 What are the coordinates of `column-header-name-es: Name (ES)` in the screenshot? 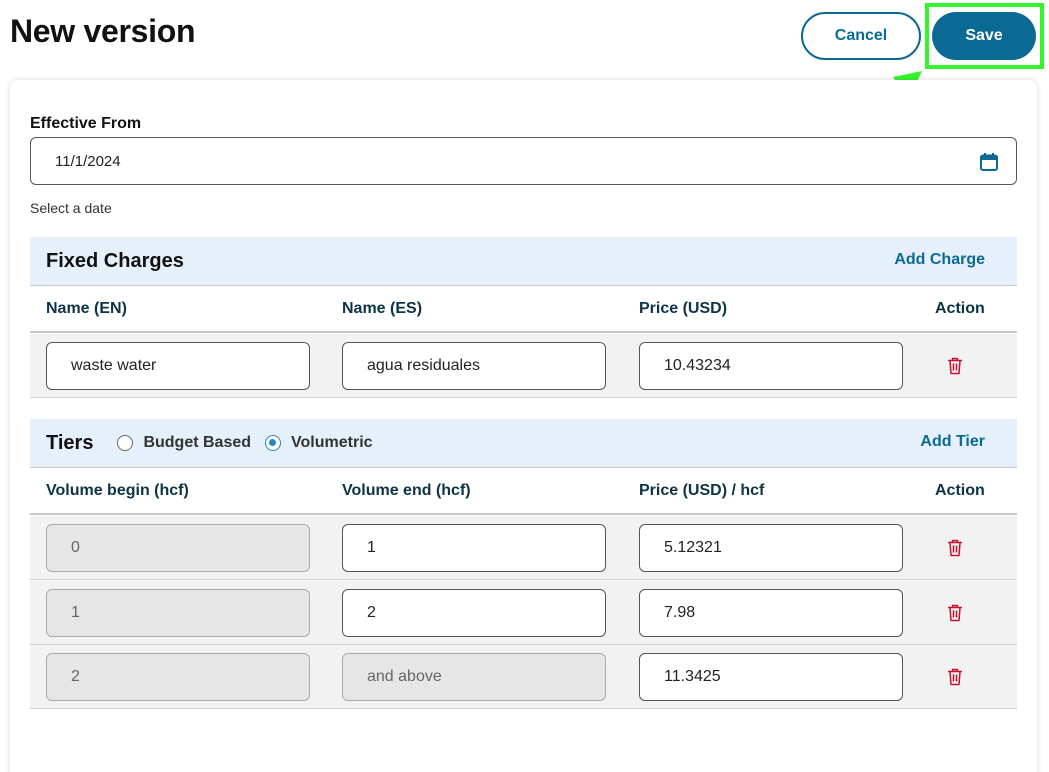 It's located at (382, 308).